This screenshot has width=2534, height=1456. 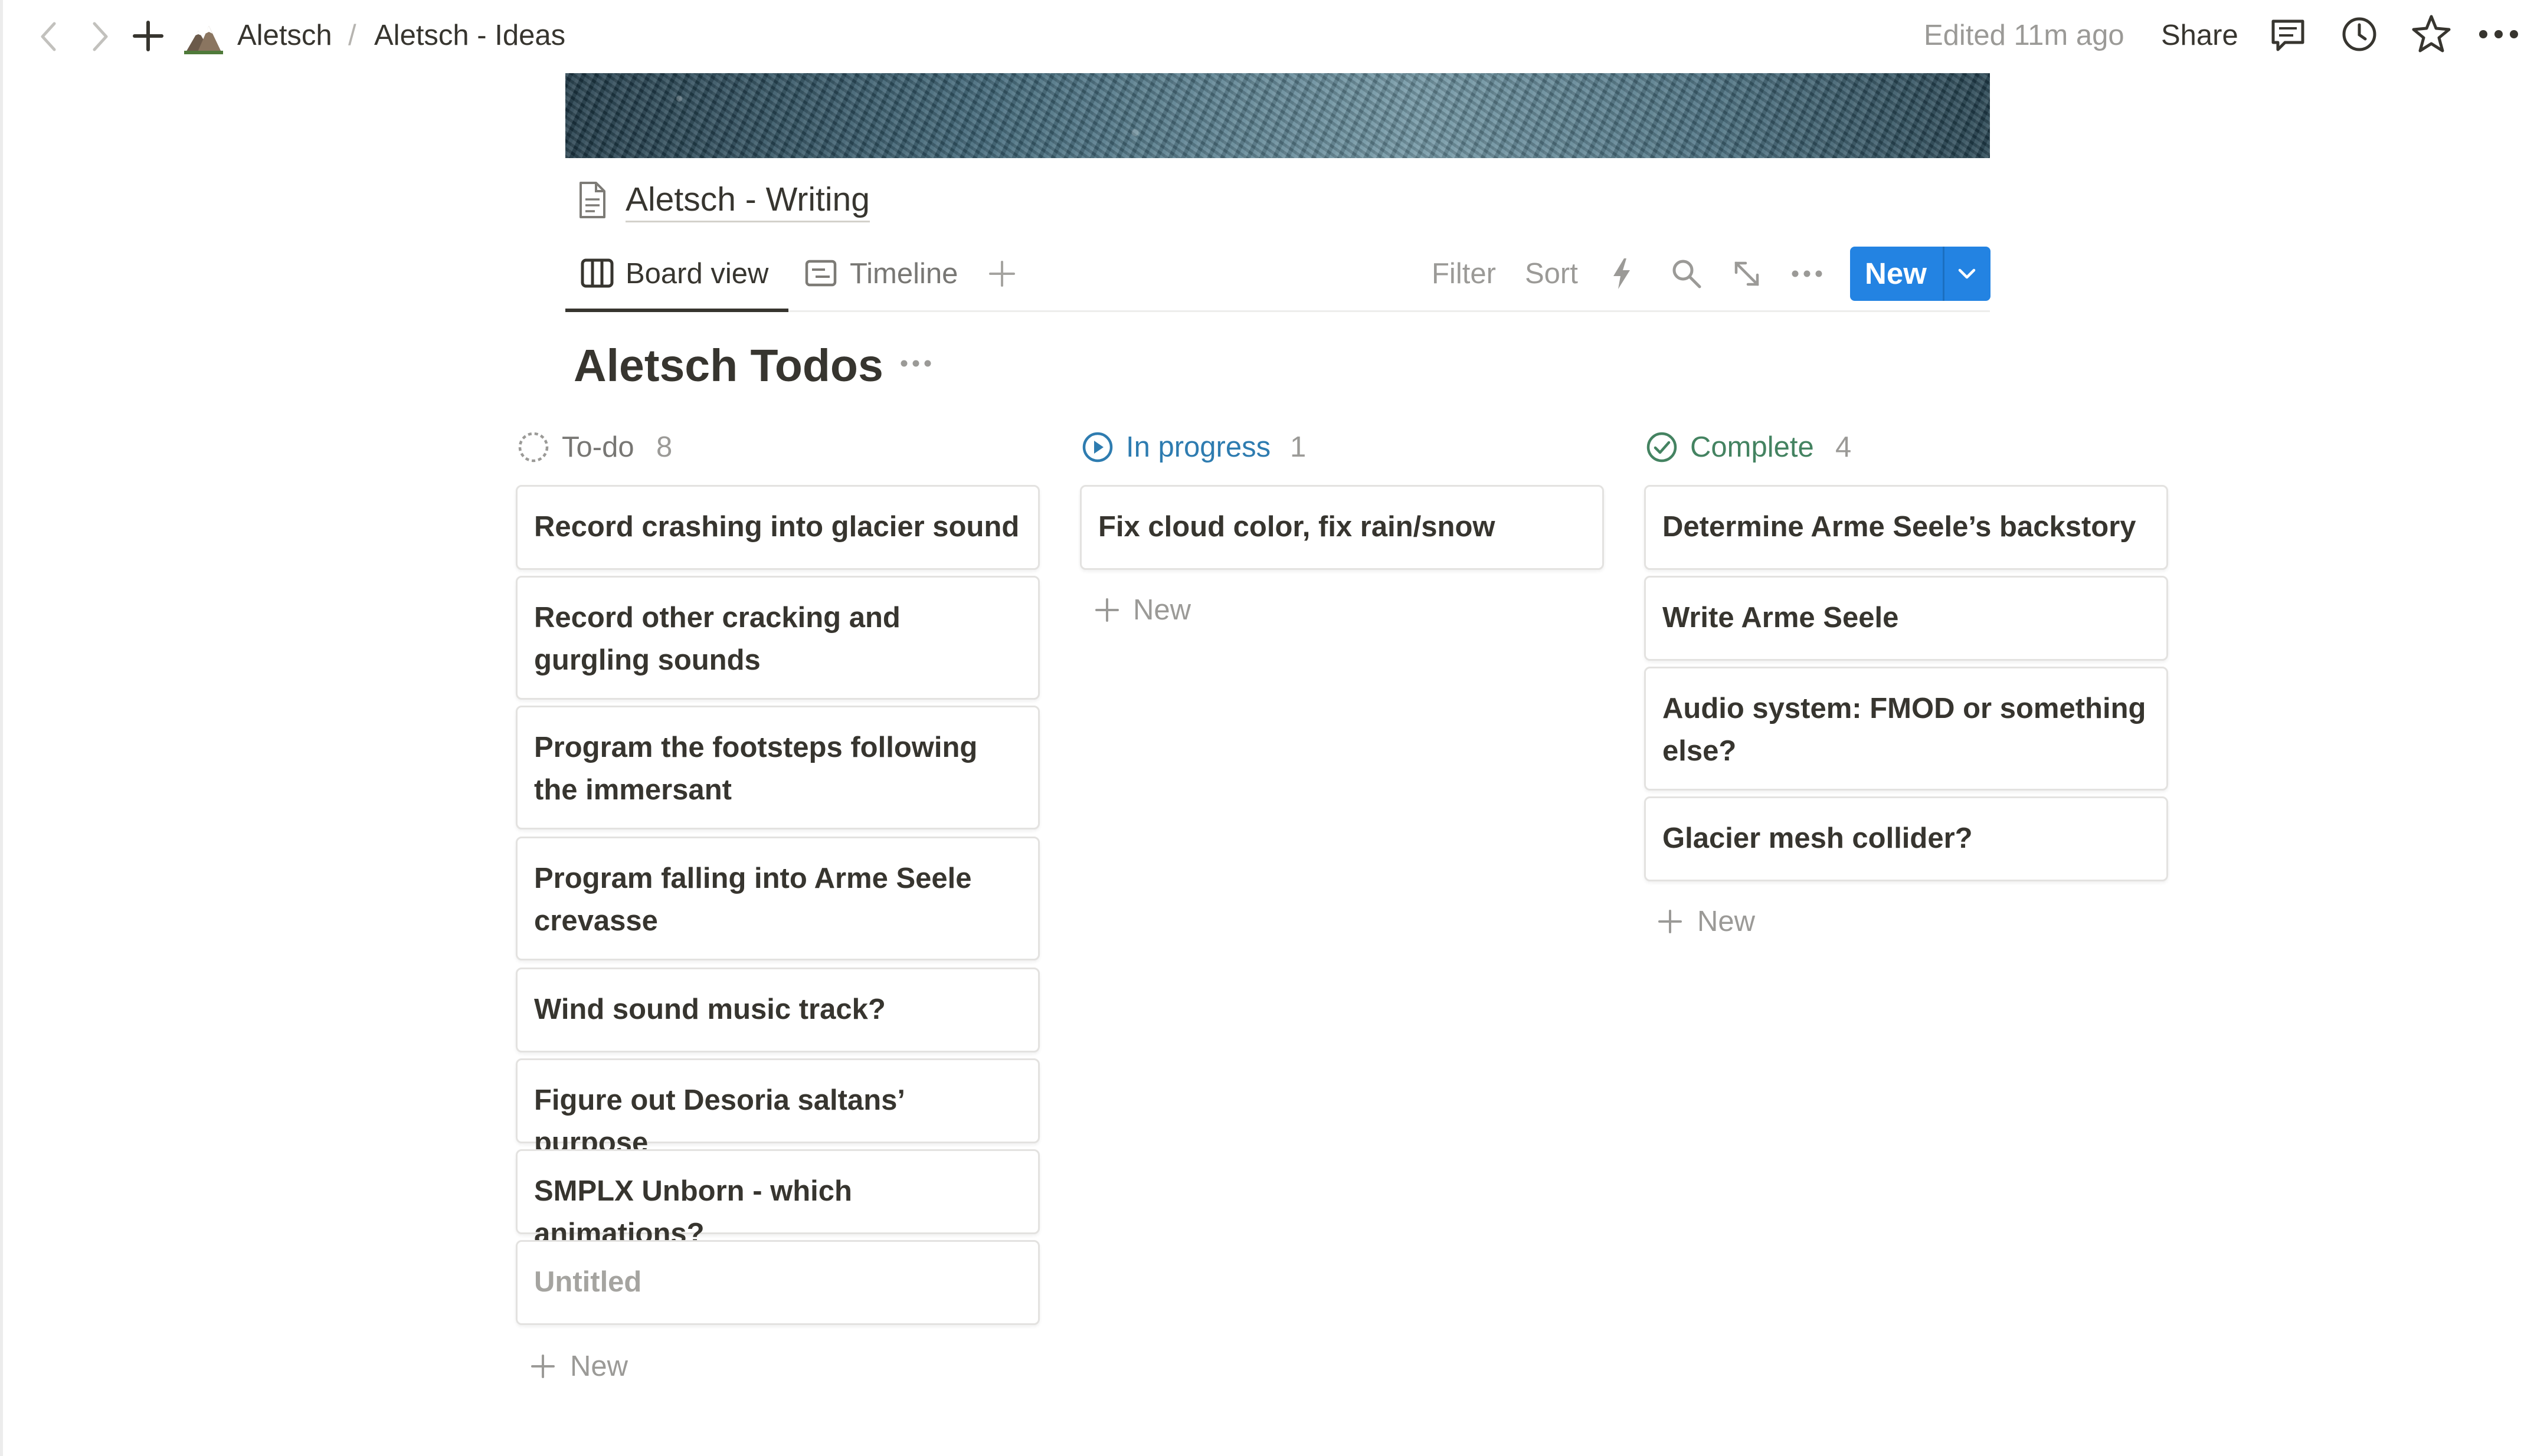 What do you see at coordinates (48, 36) in the screenshot?
I see `back-arrow-icon` at bounding box center [48, 36].